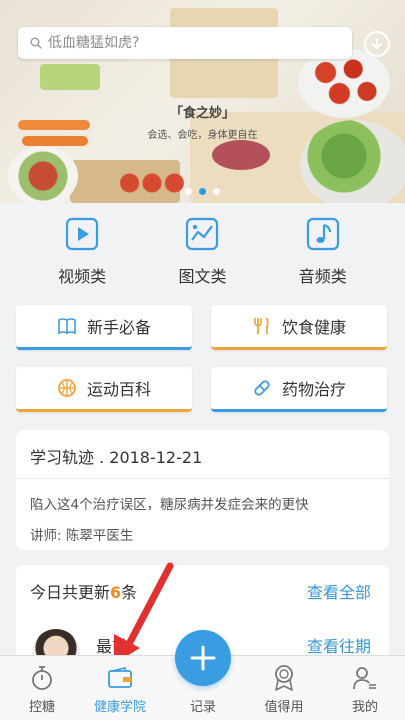 The image size is (405, 720). I want to click on medal-icon, so click(284, 678).